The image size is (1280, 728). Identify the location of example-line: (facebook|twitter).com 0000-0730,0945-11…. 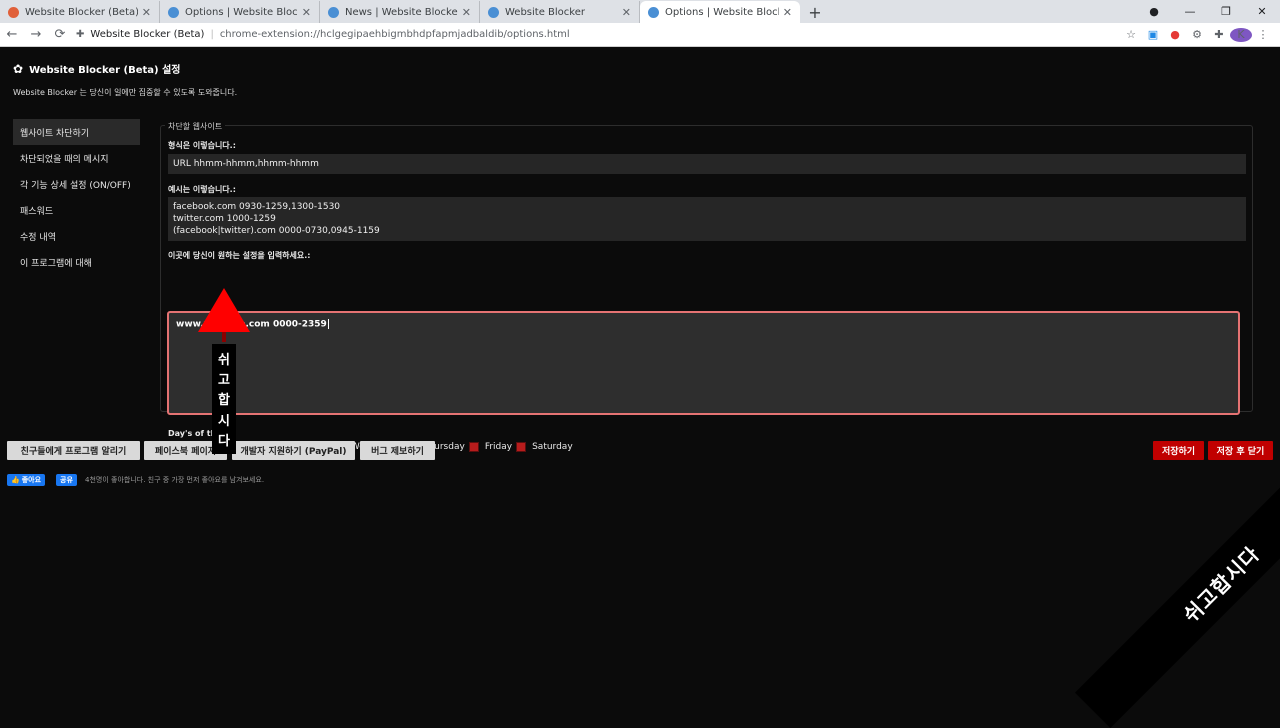
(276, 231).